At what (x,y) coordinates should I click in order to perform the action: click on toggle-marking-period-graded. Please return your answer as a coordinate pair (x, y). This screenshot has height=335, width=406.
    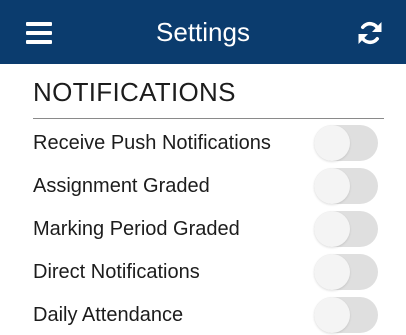
    Looking at the image, I should click on (346, 229).